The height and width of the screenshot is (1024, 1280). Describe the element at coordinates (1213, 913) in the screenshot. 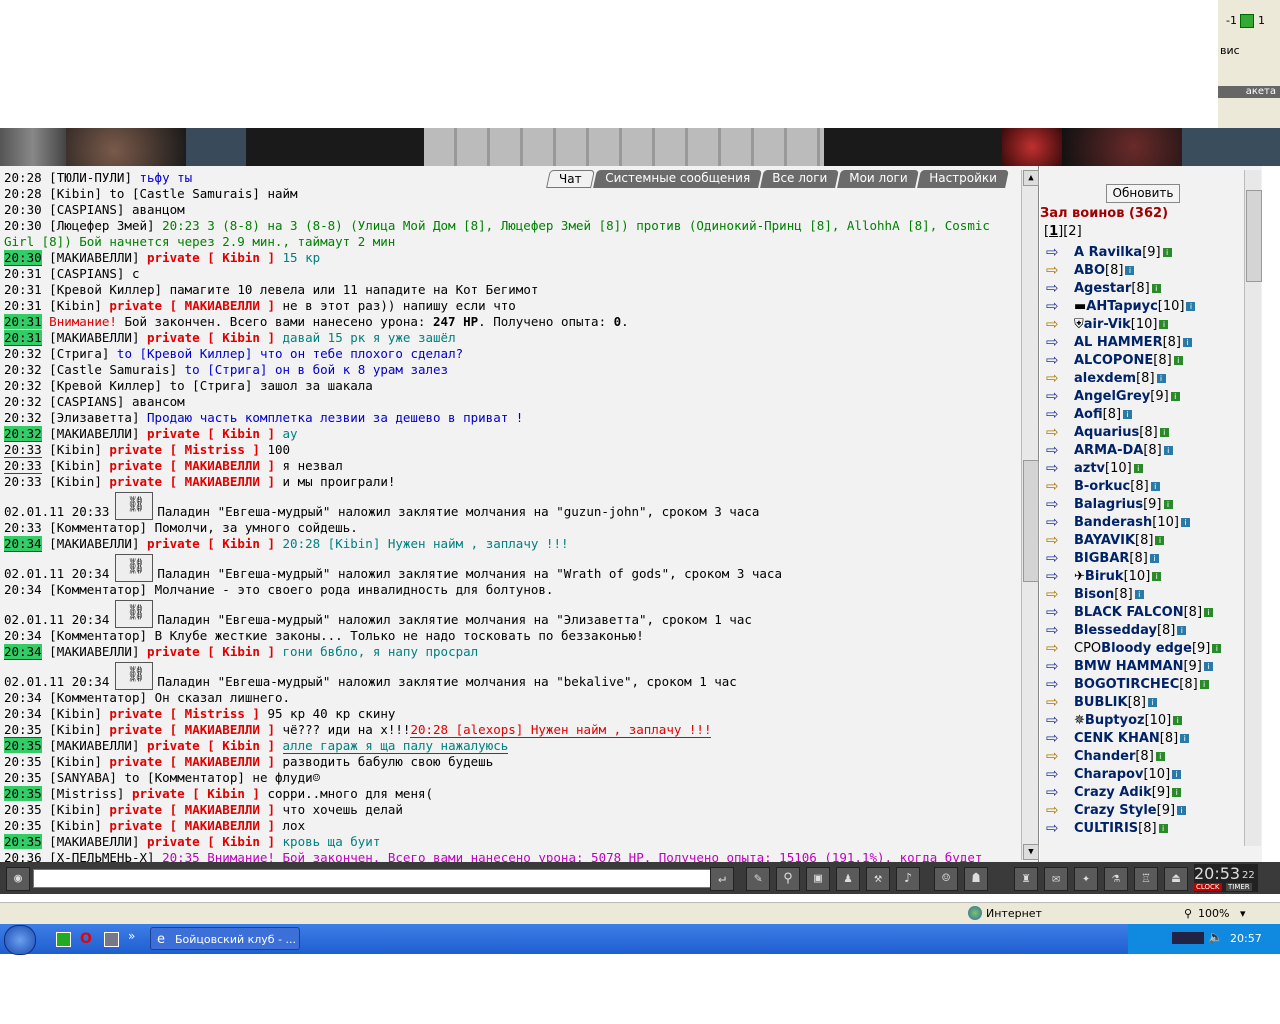

I see `zoom-level: 100%` at that location.